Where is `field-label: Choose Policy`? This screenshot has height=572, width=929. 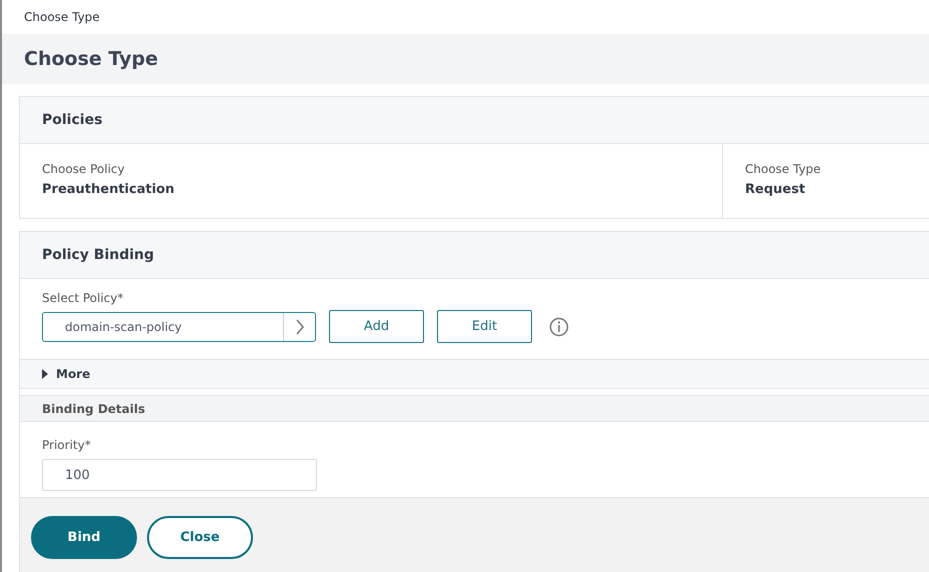 field-label: Choose Policy is located at coordinates (84, 169).